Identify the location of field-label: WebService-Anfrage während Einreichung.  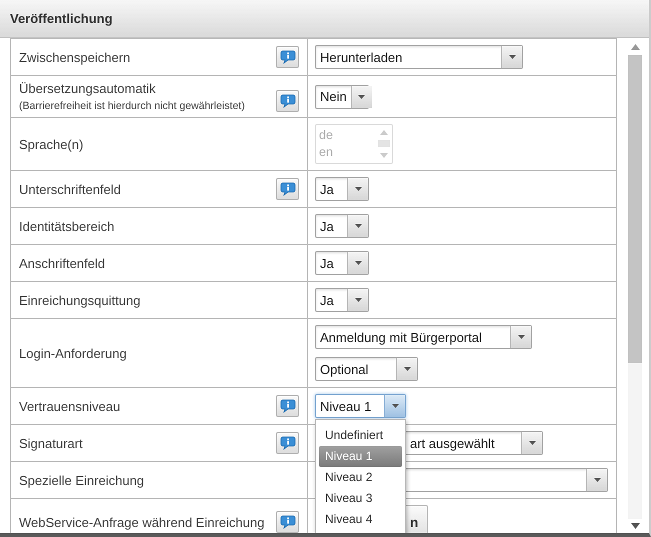
(141, 522).